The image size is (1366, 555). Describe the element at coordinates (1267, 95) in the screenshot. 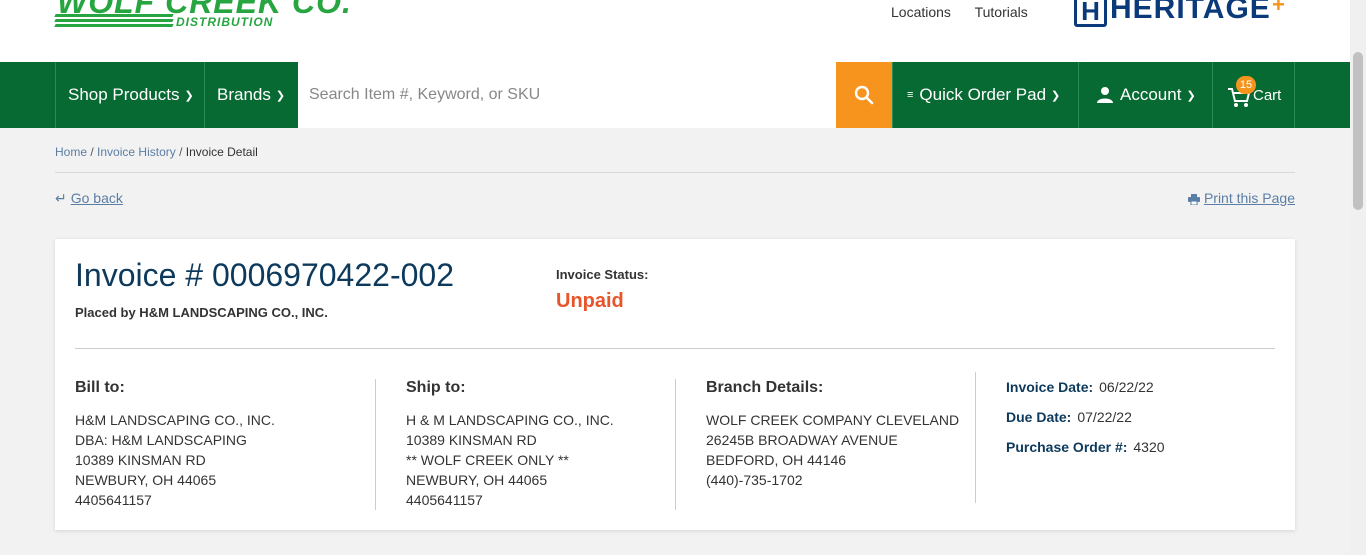

I see `cart-label: Cart` at that location.